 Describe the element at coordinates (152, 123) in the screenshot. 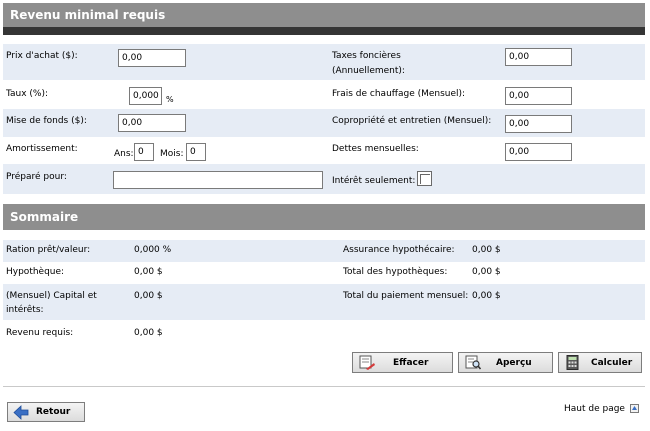

I see `mise-de-fonds-input: 0,00` at that location.